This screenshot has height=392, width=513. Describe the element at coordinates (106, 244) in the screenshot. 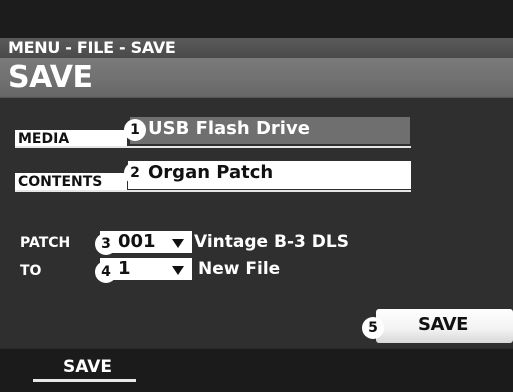

I see `callout-3-badge: 3` at that location.